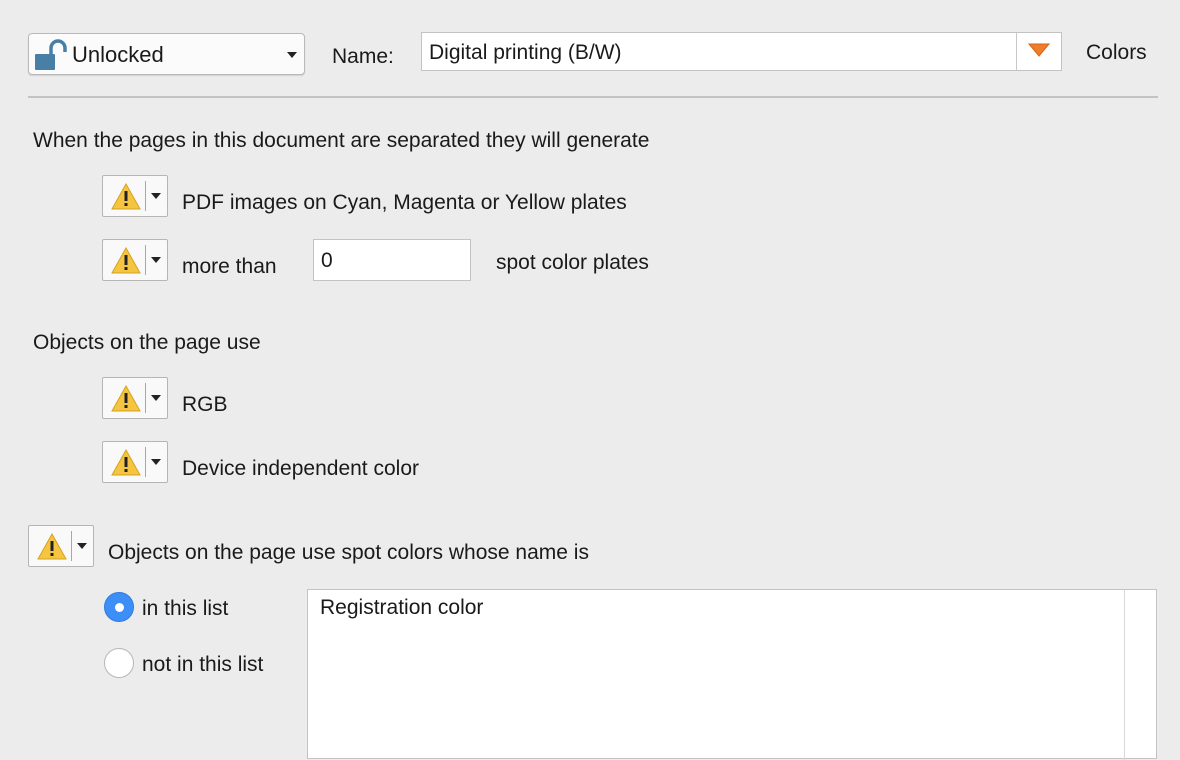 Image resolution: width=1180 pixels, height=760 pixels. I want to click on list-scrollbar-track, so click(1124, 675).